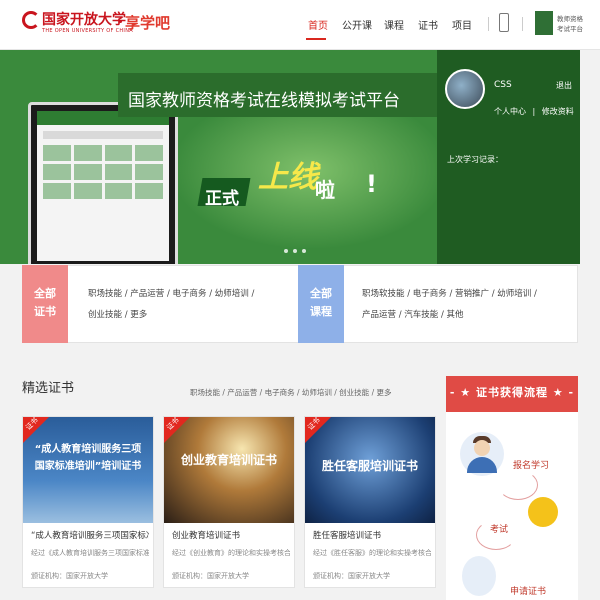  I want to click on last-study-record: 上次学习记录：, so click(475, 159).